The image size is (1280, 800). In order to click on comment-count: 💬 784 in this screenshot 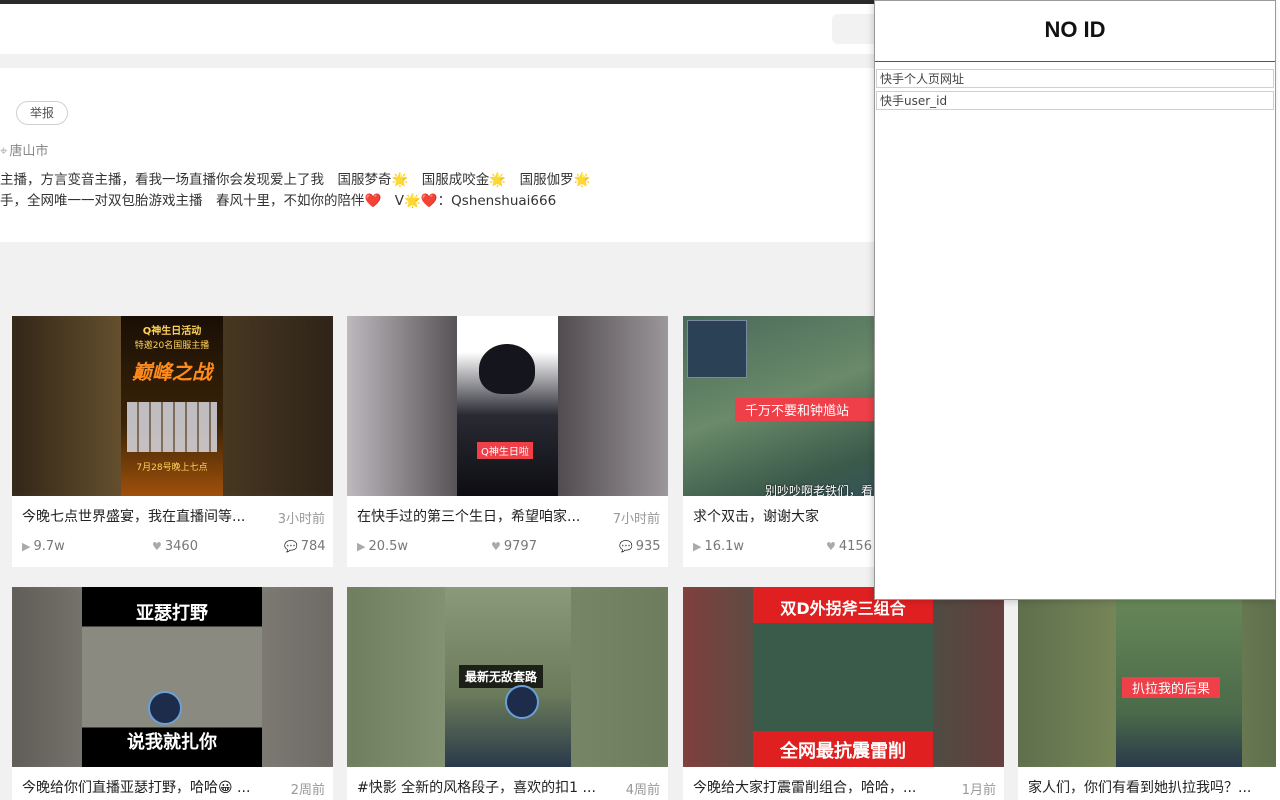, I will do `click(305, 546)`.